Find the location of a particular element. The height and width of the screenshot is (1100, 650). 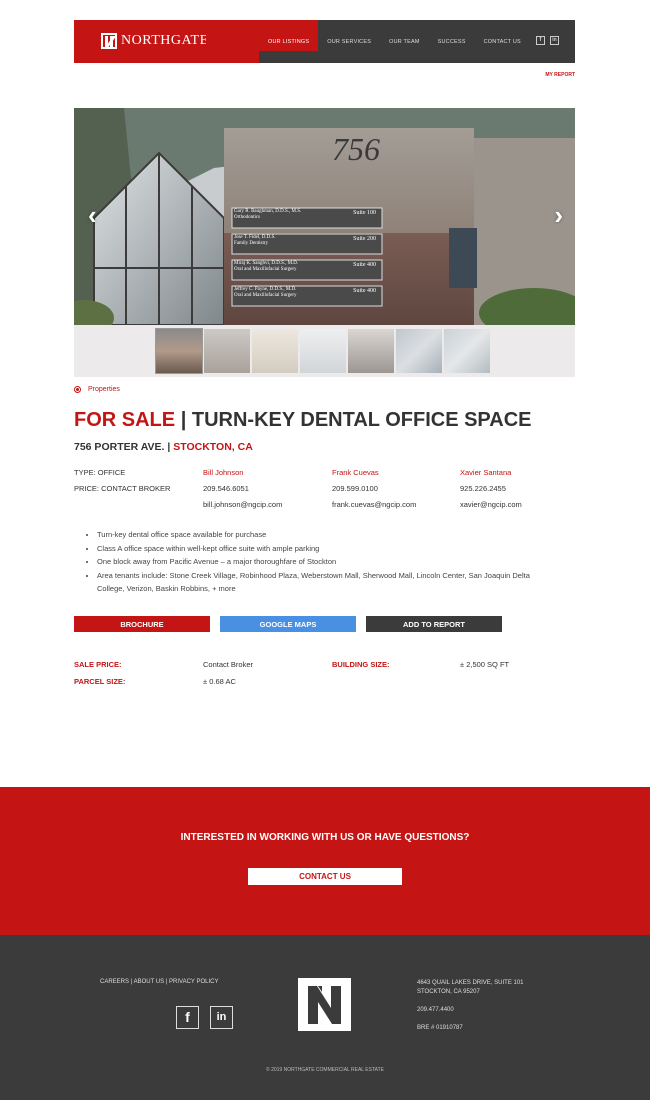

street-address: 756 PORTER AVE. is located at coordinates (119, 447).